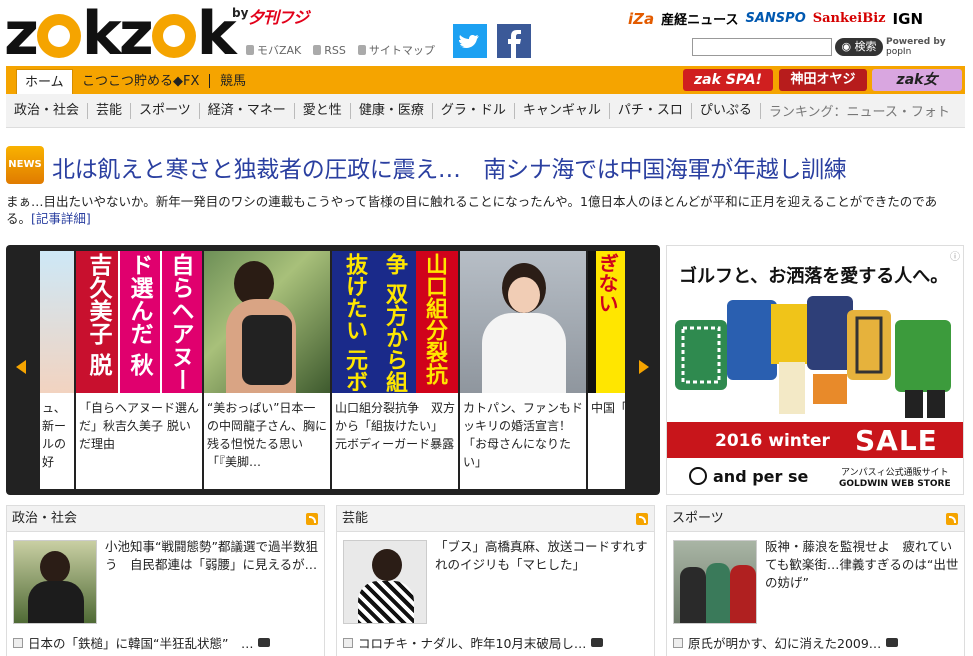 Image resolution: width=973 pixels, height=656 pixels. Describe the element at coordinates (120, 34) in the screenshot. I see `zakzak-logo: z kz k` at that location.